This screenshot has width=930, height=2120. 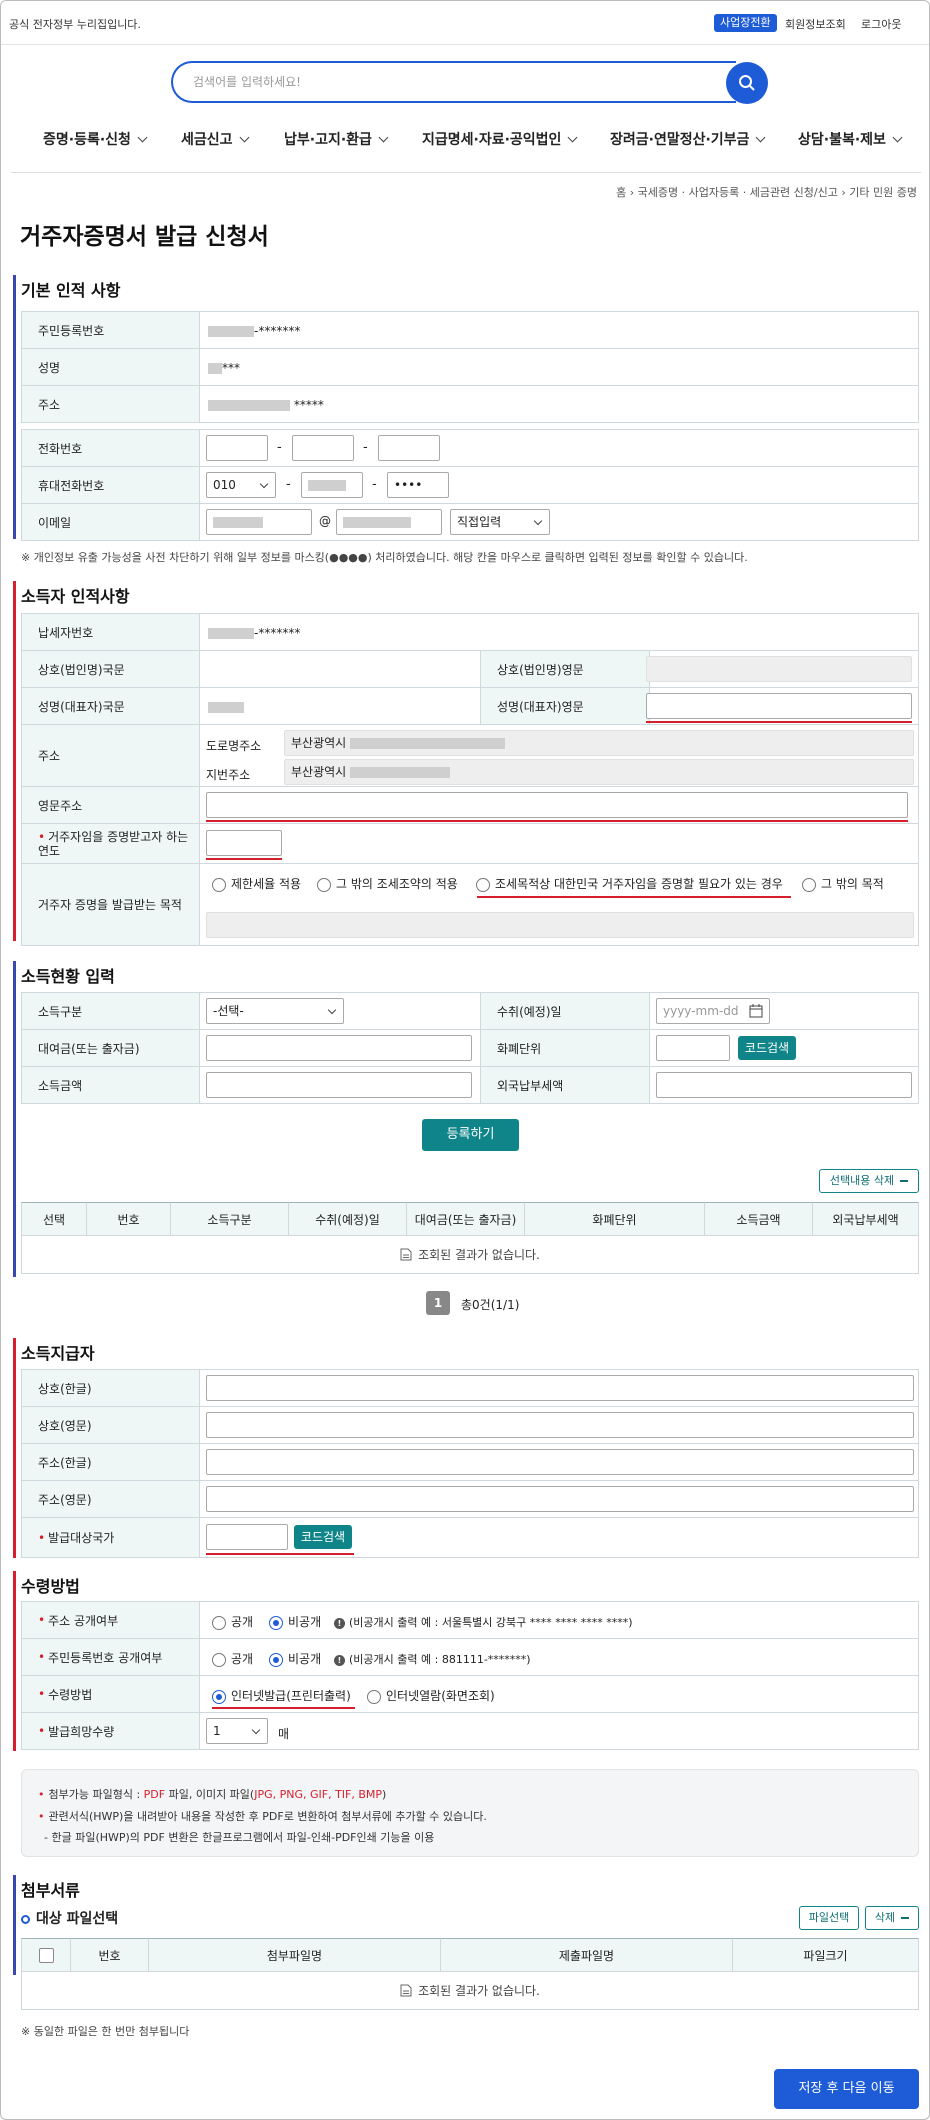 What do you see at coordinates (224, 368) in the screenshot?
I see `name-value: ***` at bounding box center [224, 368].